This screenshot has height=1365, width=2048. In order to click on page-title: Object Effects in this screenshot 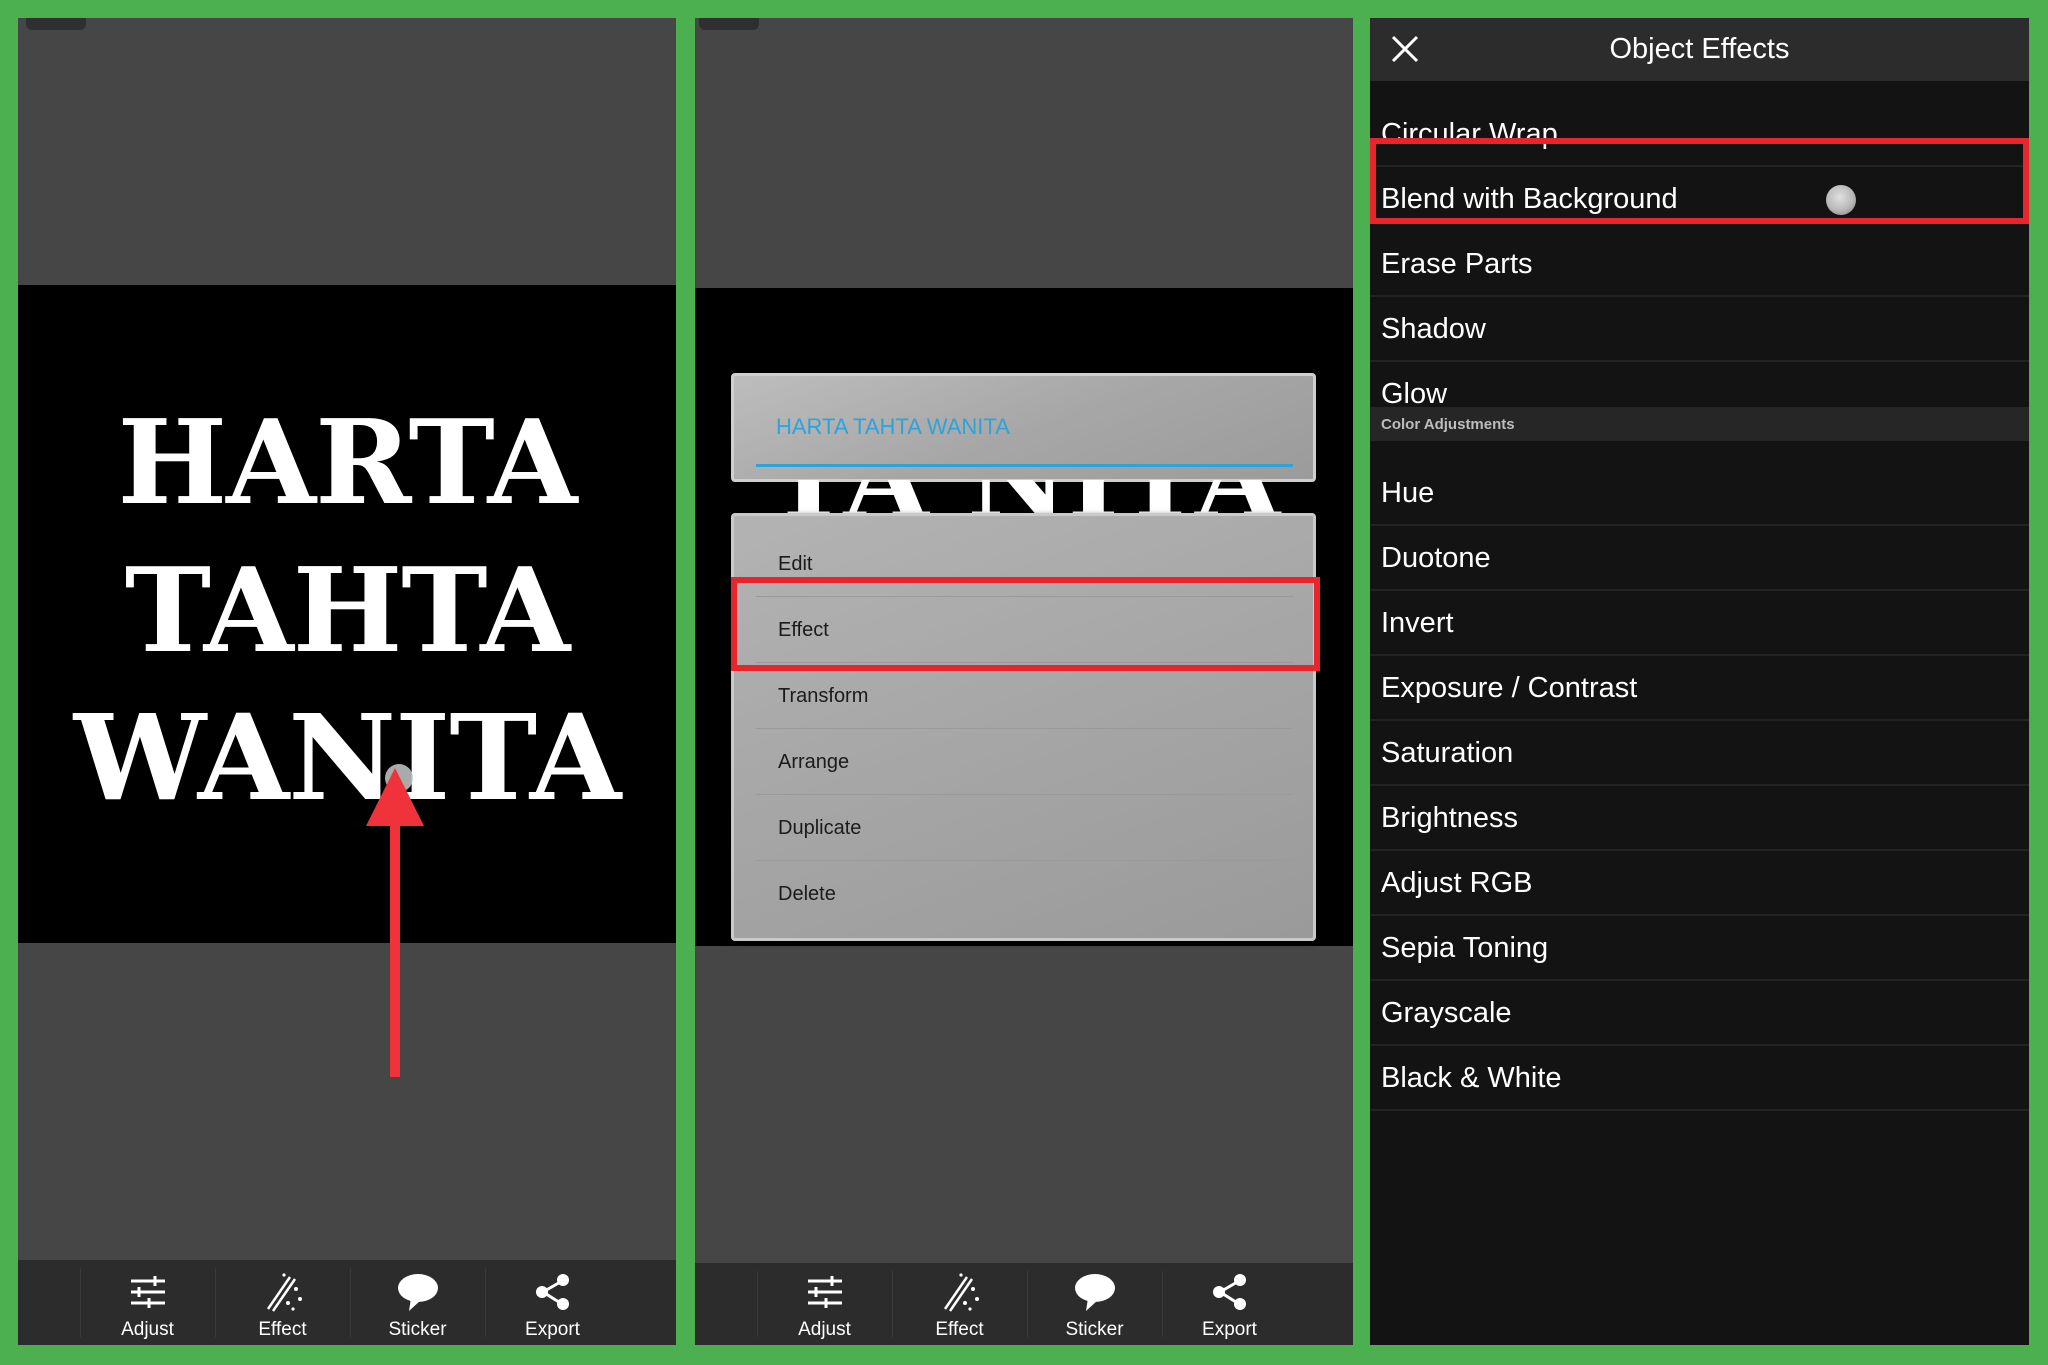, I will do `click(1699, 49)`.